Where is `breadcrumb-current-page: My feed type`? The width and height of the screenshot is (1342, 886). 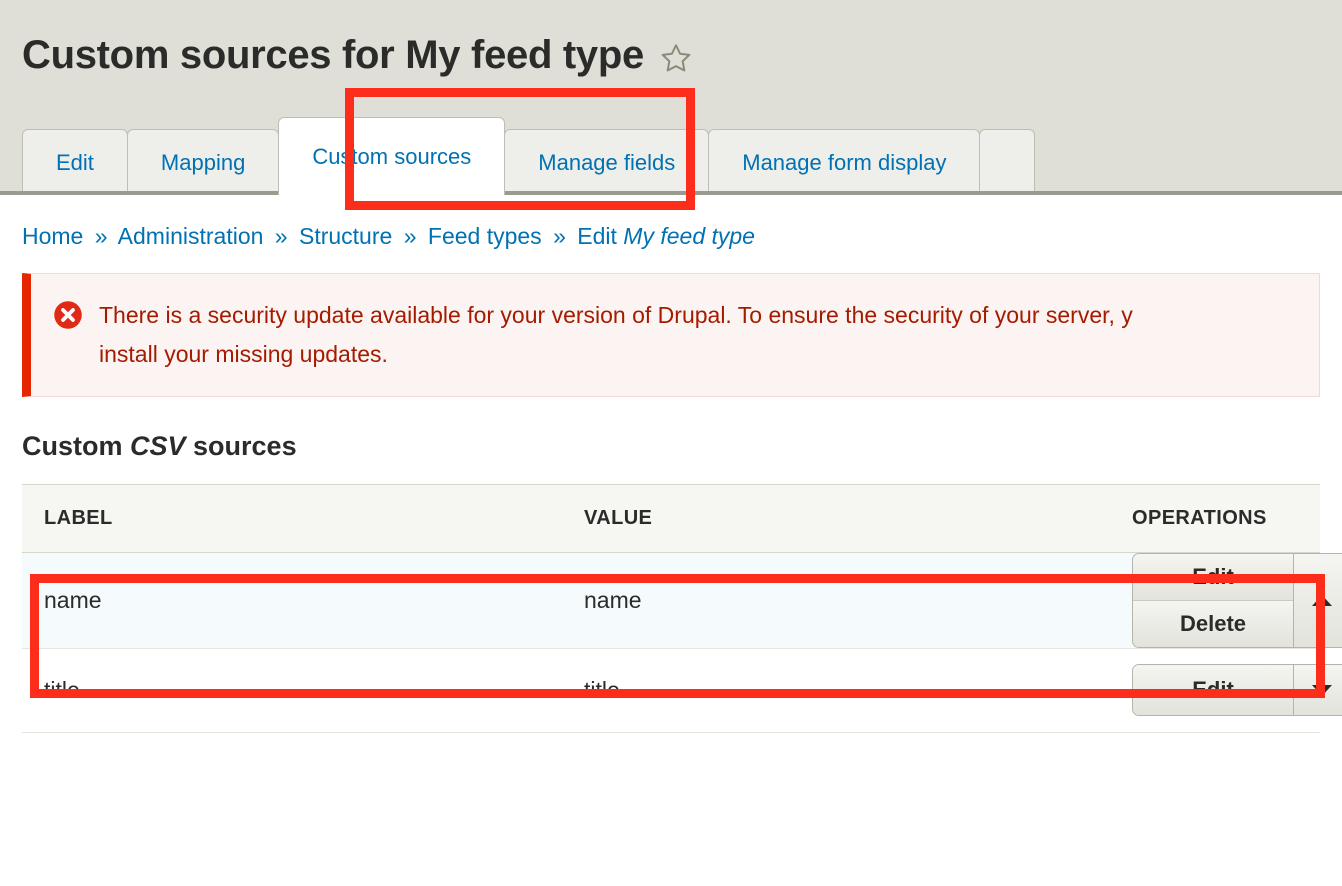 breadcrumb-current-page: My feed type is located at coordinates (689, 236).